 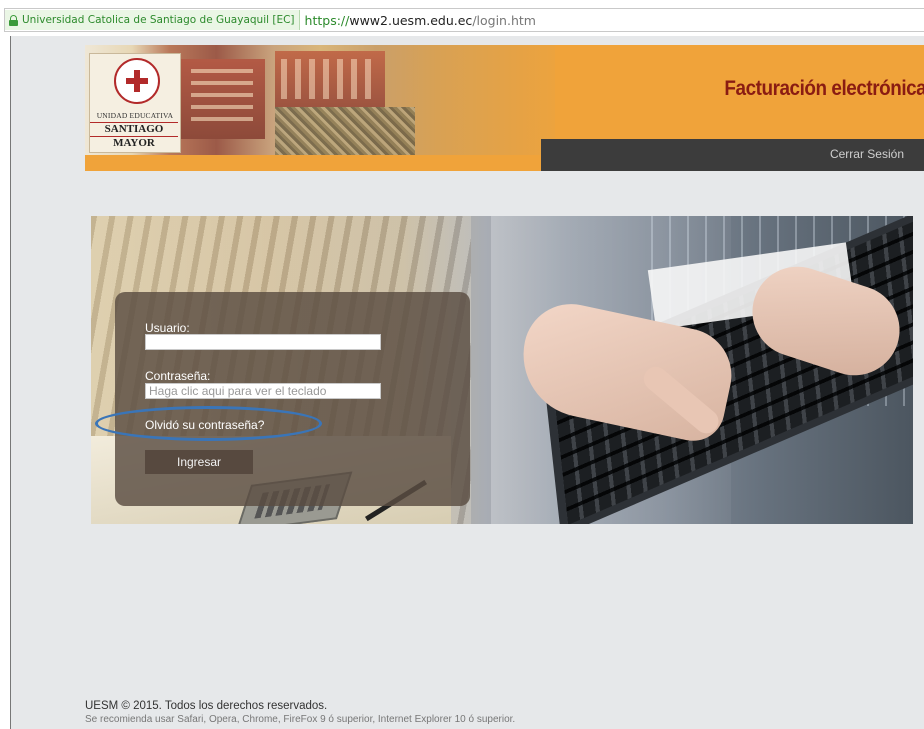 What do you see at coordinates (411, 20) in the screenshot?
I see `url-host: www2.uesm.edu.ec` at bounding box center [411, 20].